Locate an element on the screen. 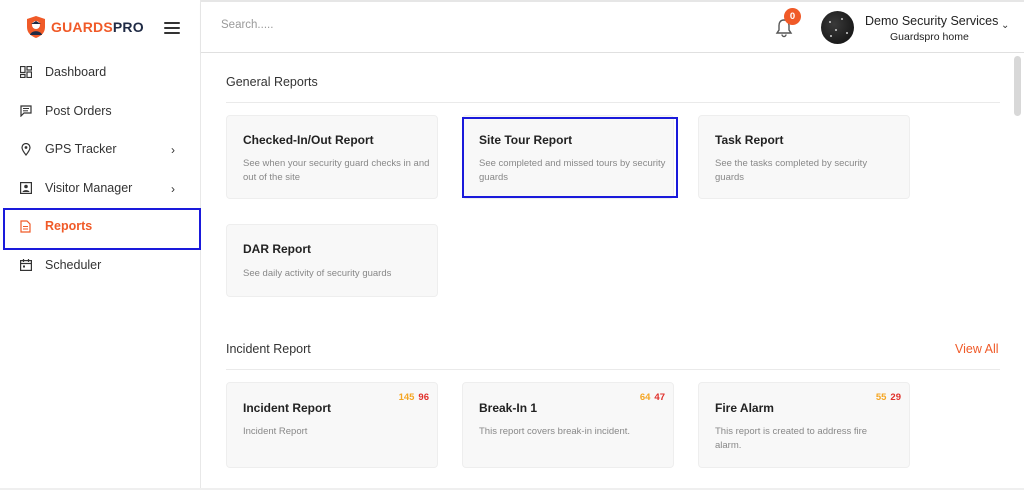 This screenshot has width=1024, height=490. post-orders-icon is located at coordinates (25, 110).